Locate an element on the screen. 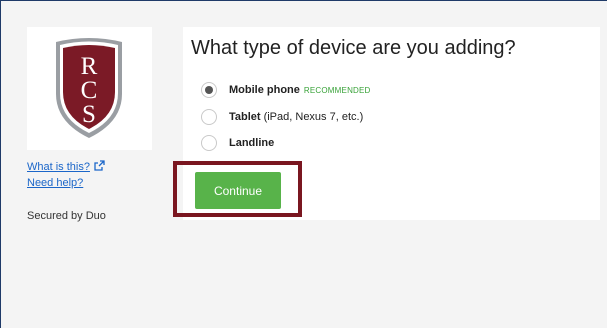 This screenshot has height=328, width=607. what-is-this-label: What is this? is located at coordinates (58, 167).